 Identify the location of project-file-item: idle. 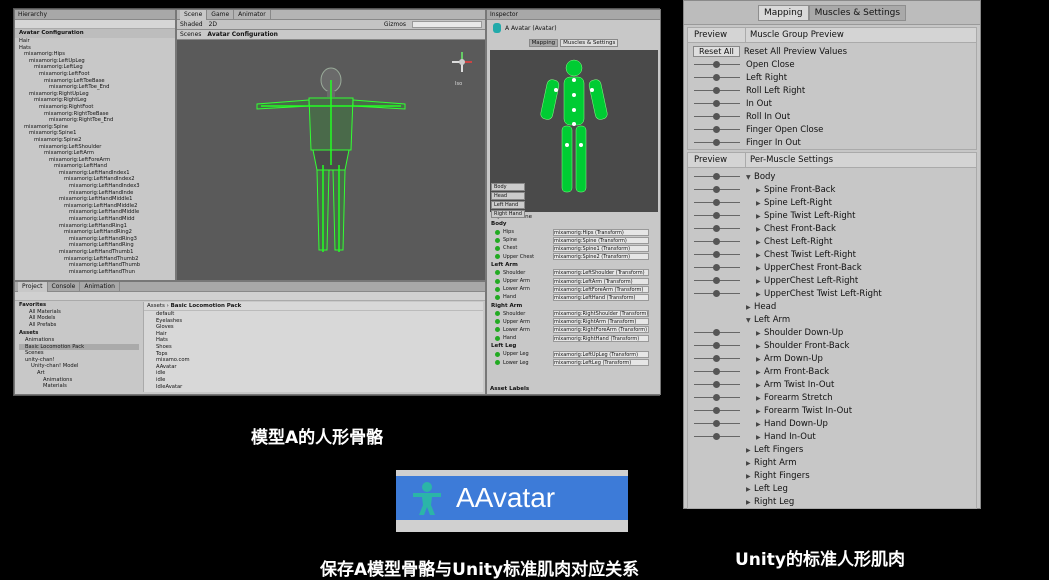
(319, 380).